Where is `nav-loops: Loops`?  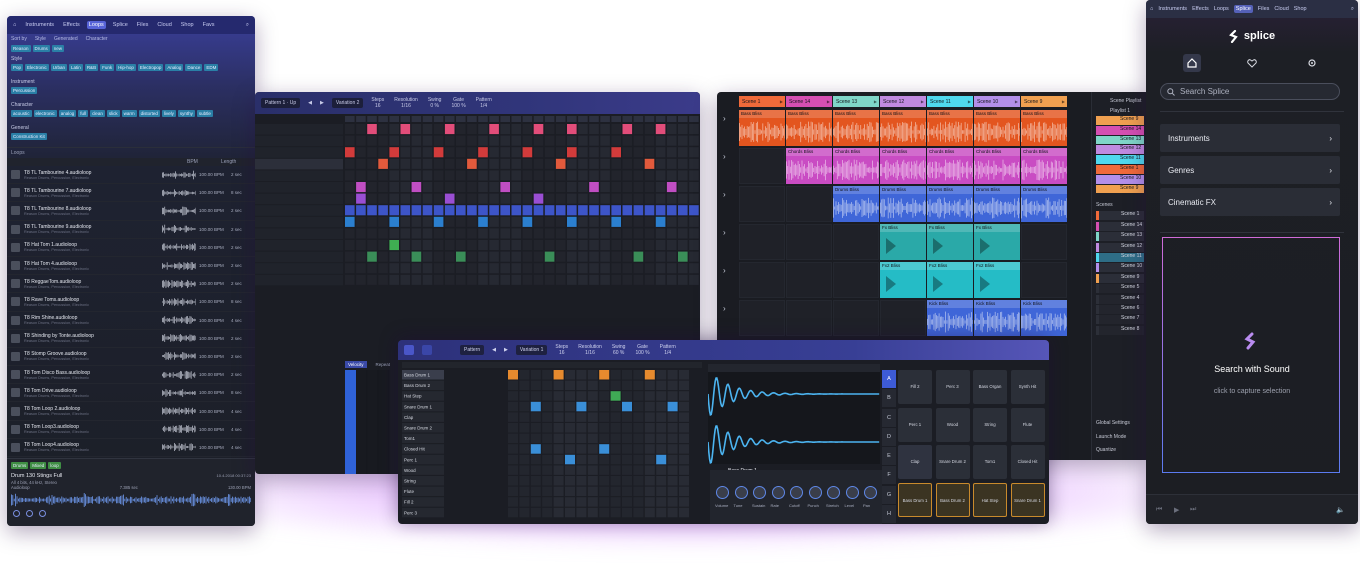
nav-loops: Loops is located at coordinates (1221, 9).